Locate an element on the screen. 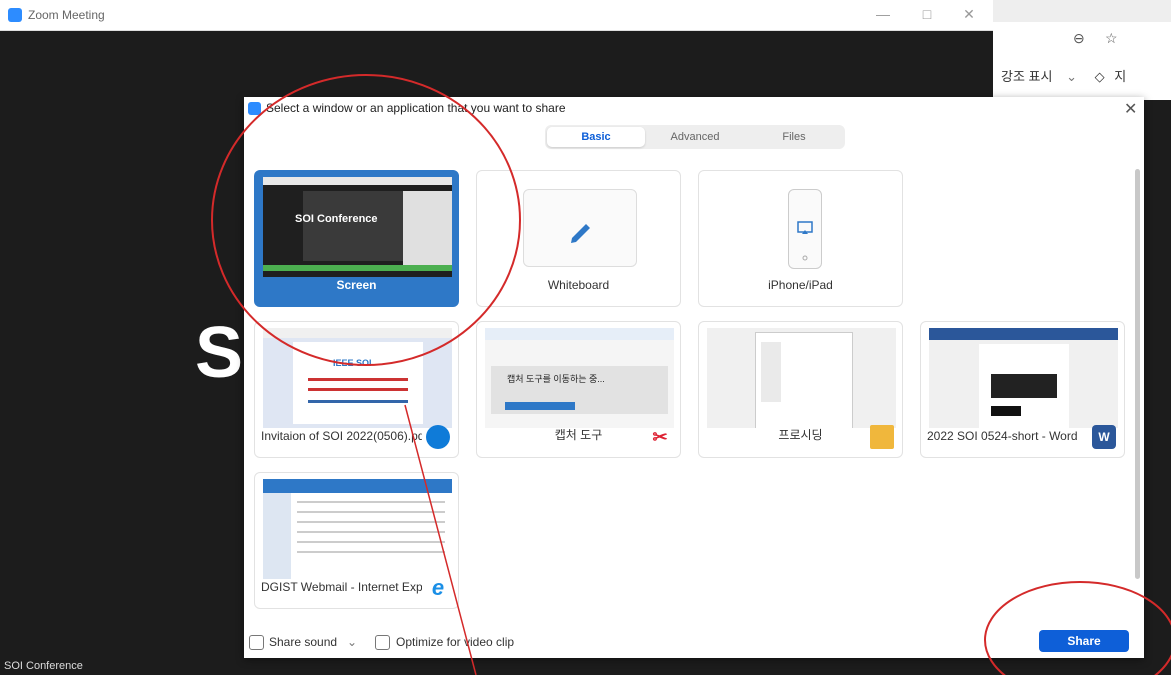  scrollbar is located at coordinates (1137, 374).